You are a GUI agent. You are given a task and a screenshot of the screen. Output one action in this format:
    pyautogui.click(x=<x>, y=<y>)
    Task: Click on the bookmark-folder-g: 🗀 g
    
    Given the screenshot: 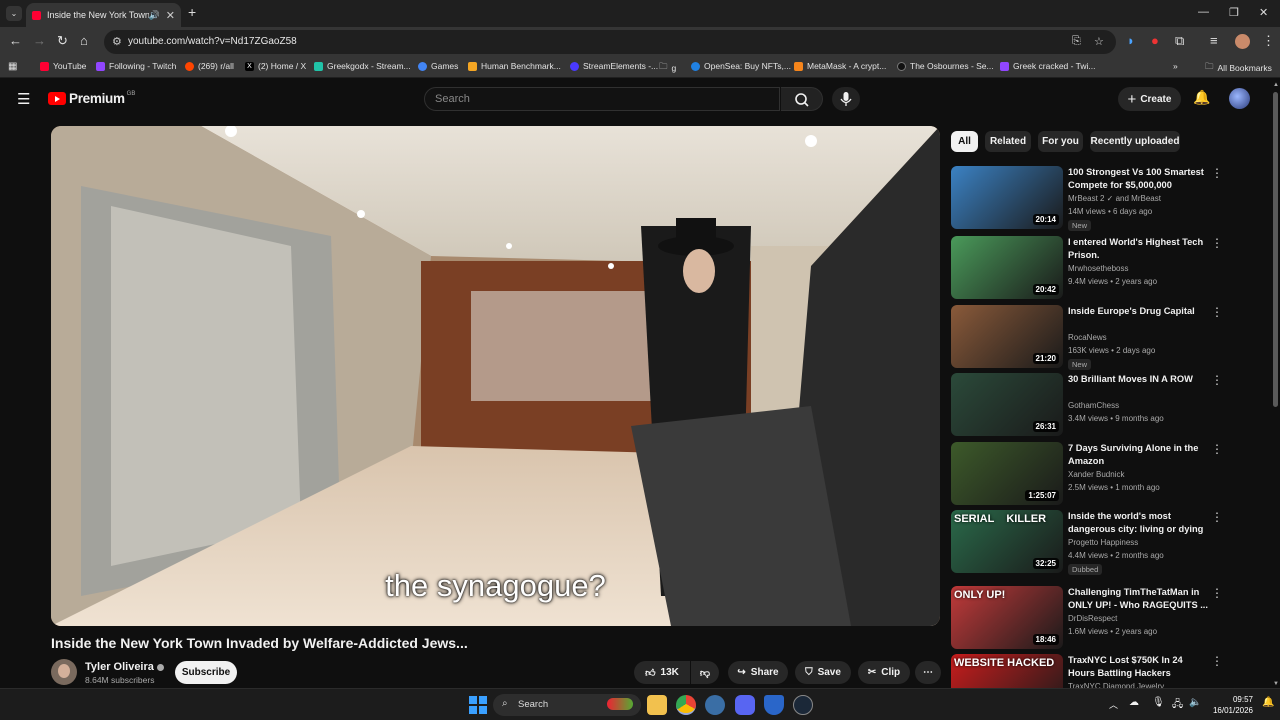 What is the action you would take?
    pyautogui.click(x=667, y=68)
    